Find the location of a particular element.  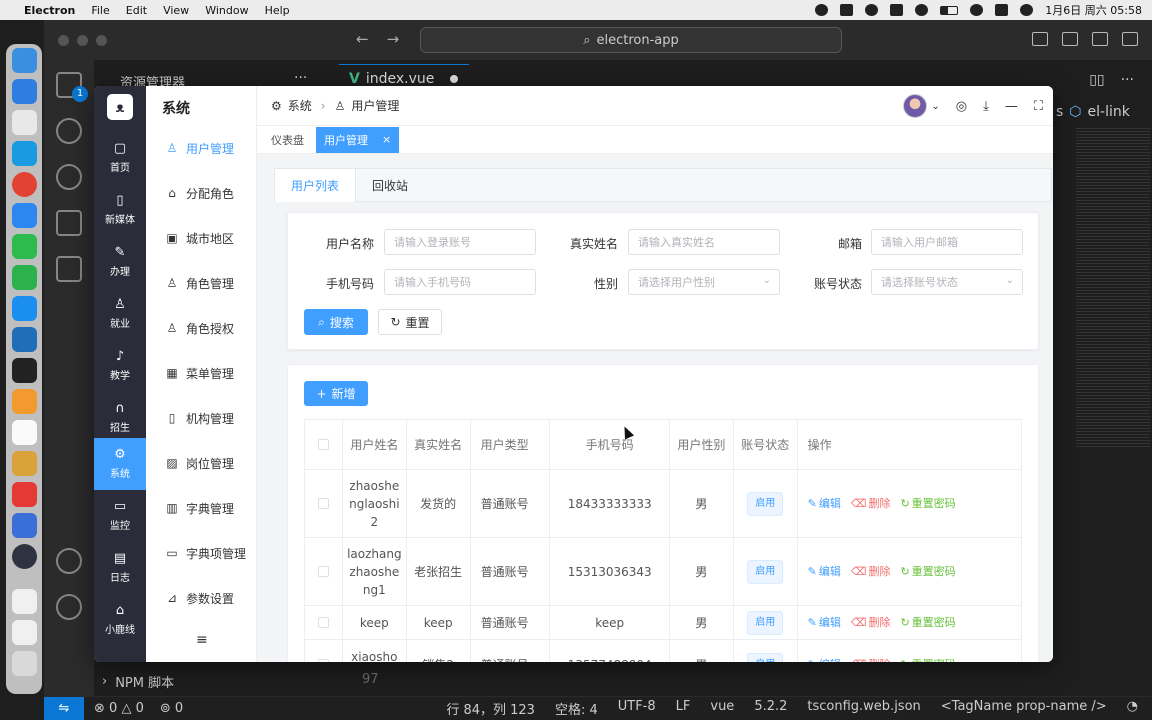

remote-icon: ⇋ is located at coordinates (64, 708).